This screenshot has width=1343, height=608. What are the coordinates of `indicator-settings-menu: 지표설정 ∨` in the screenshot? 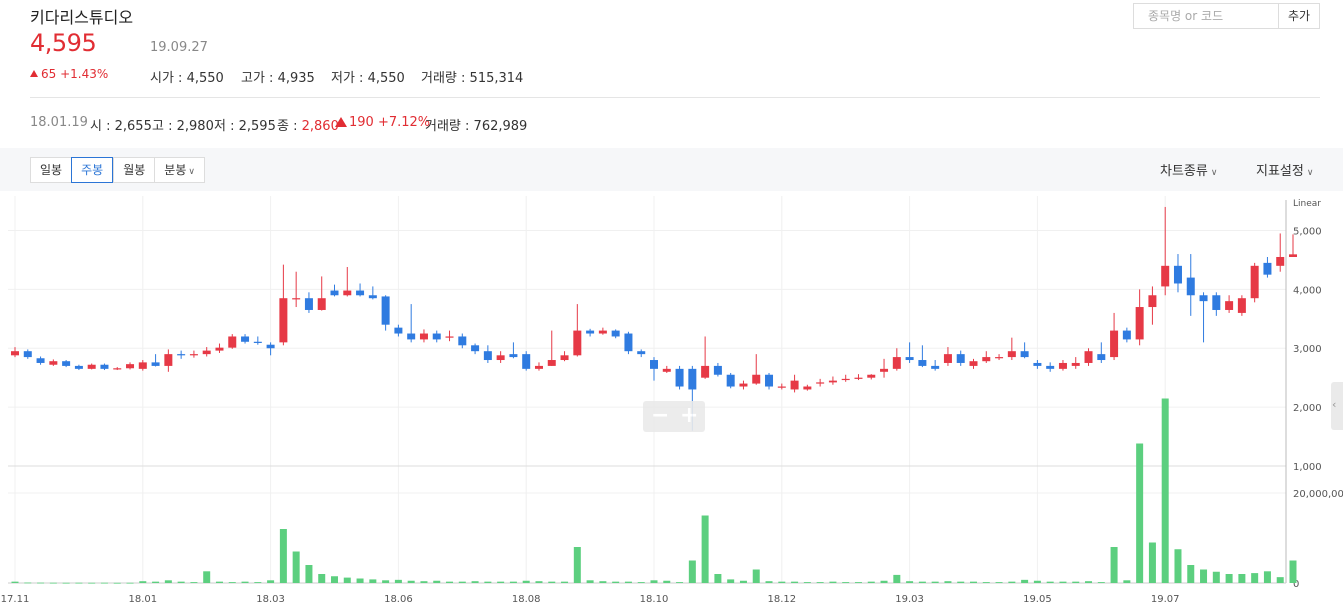 It's located at (1284, 169).